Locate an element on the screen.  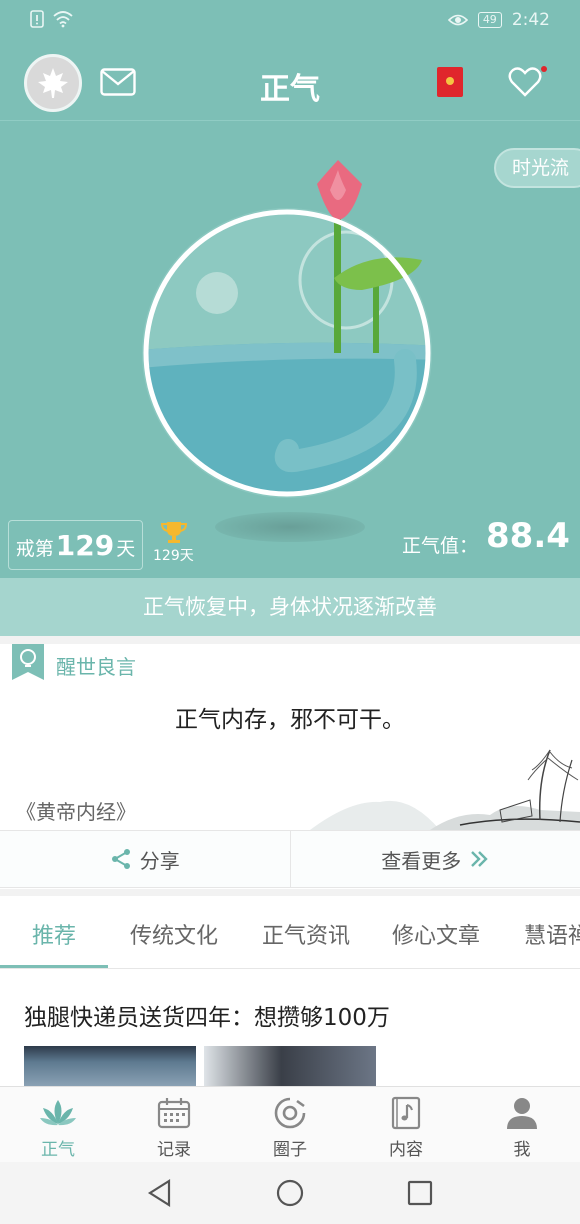
view-more-label: 查看更多 is located at coordinates (421, 860).